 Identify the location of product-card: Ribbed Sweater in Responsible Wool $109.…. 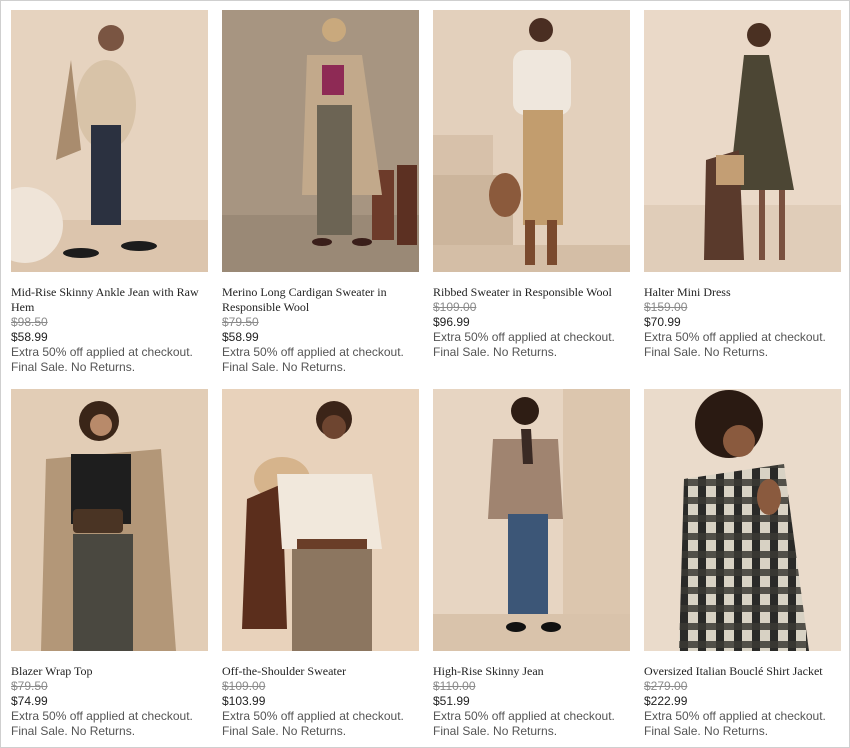
(531, 185).